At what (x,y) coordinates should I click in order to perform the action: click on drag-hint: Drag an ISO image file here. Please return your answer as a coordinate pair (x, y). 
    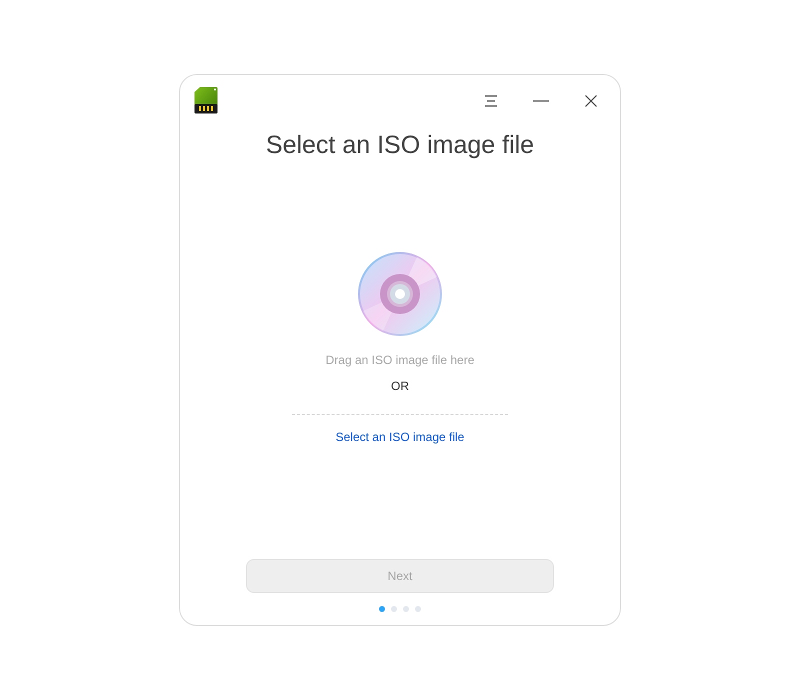
    Looking at the image, I should click on (400, 360).